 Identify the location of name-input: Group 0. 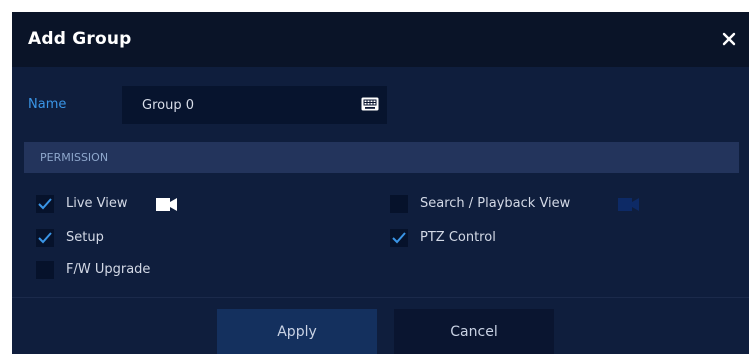
(254, 105).